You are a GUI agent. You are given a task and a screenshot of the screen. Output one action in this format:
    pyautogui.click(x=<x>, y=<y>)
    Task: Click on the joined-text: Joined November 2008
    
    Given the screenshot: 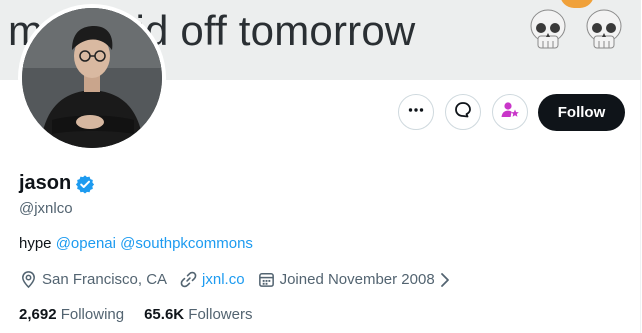 What is the action you would take?
    pyautogui.click(x=357, y=279)
    